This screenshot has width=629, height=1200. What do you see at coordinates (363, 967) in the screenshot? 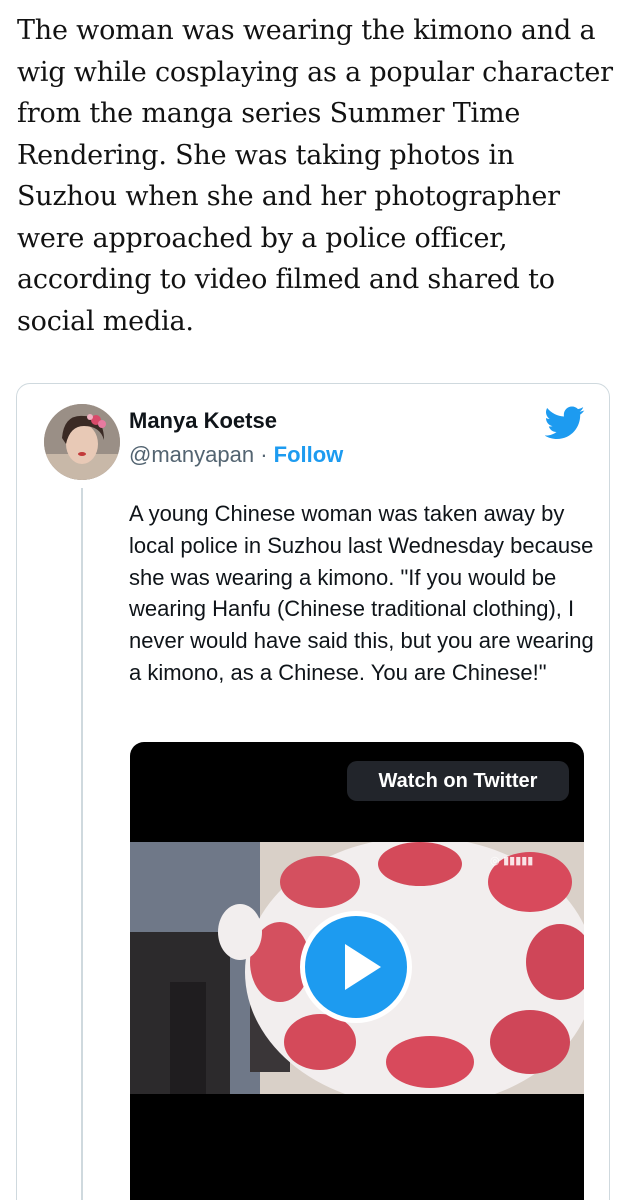
I see `play-icon` at bounding box center [363, 967].